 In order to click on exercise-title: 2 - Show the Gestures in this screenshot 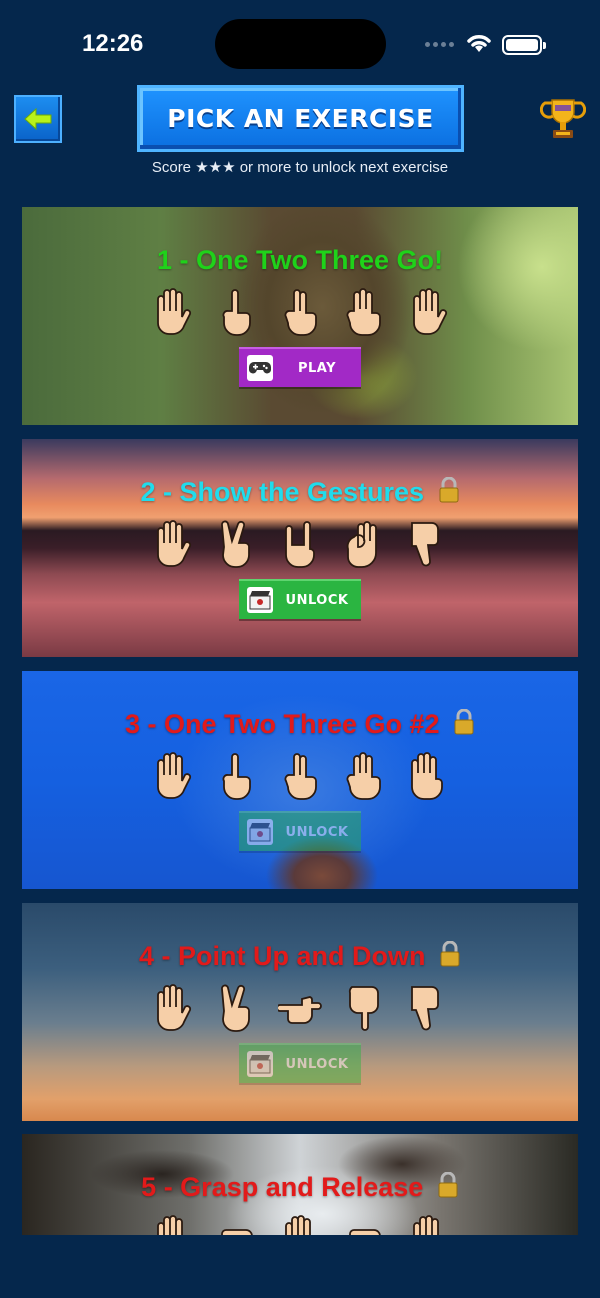, I will do `click(300, 492)`.